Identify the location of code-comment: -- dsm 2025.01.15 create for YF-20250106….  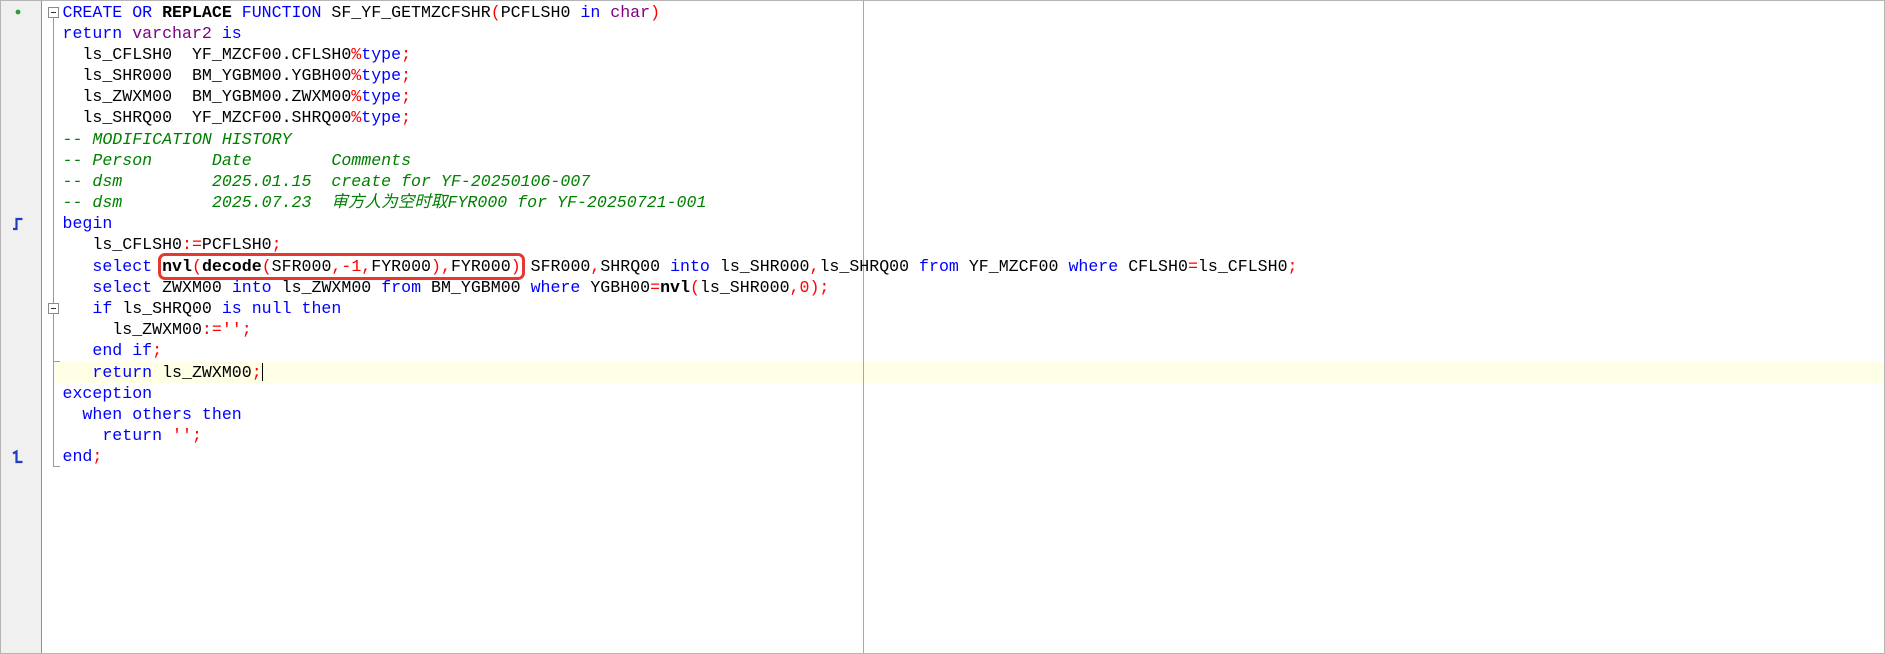
(327, 181).